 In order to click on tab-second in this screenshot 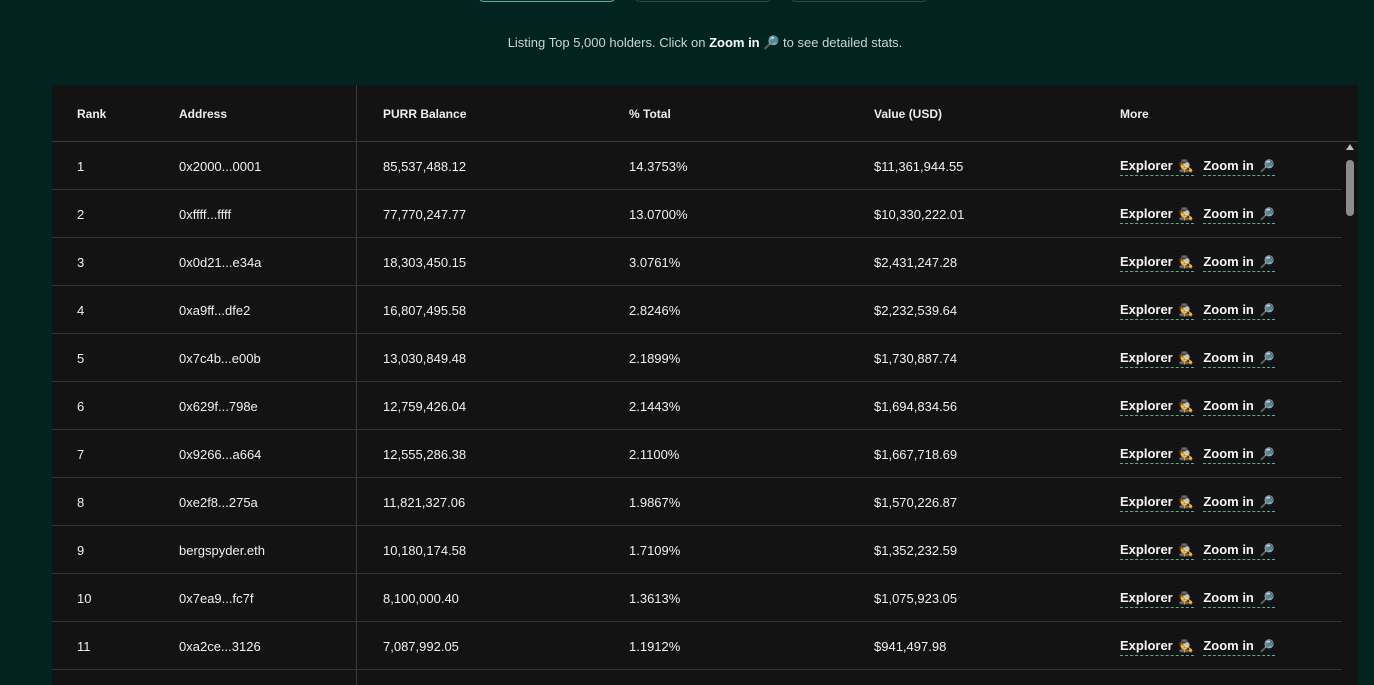, I will do `click(703, 1)`.